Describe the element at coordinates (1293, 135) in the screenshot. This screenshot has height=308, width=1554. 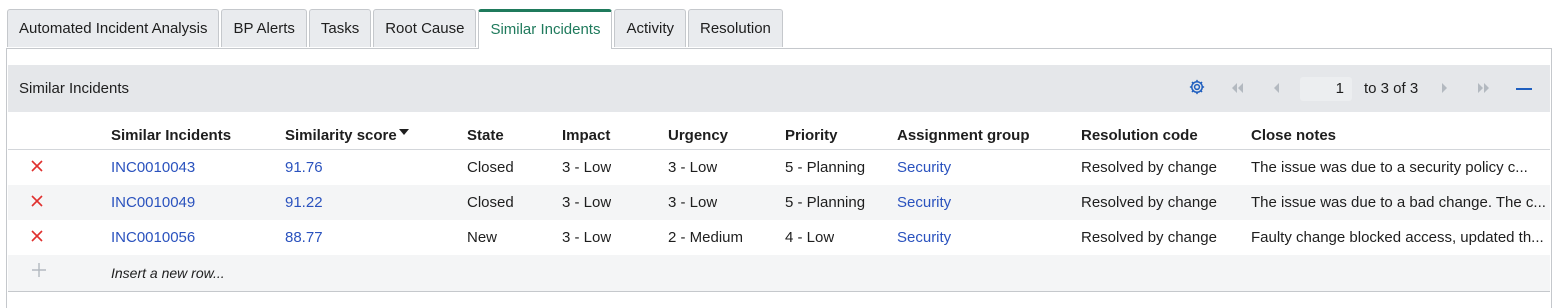
I see `column-header-close-notes: Close notes` at that location.